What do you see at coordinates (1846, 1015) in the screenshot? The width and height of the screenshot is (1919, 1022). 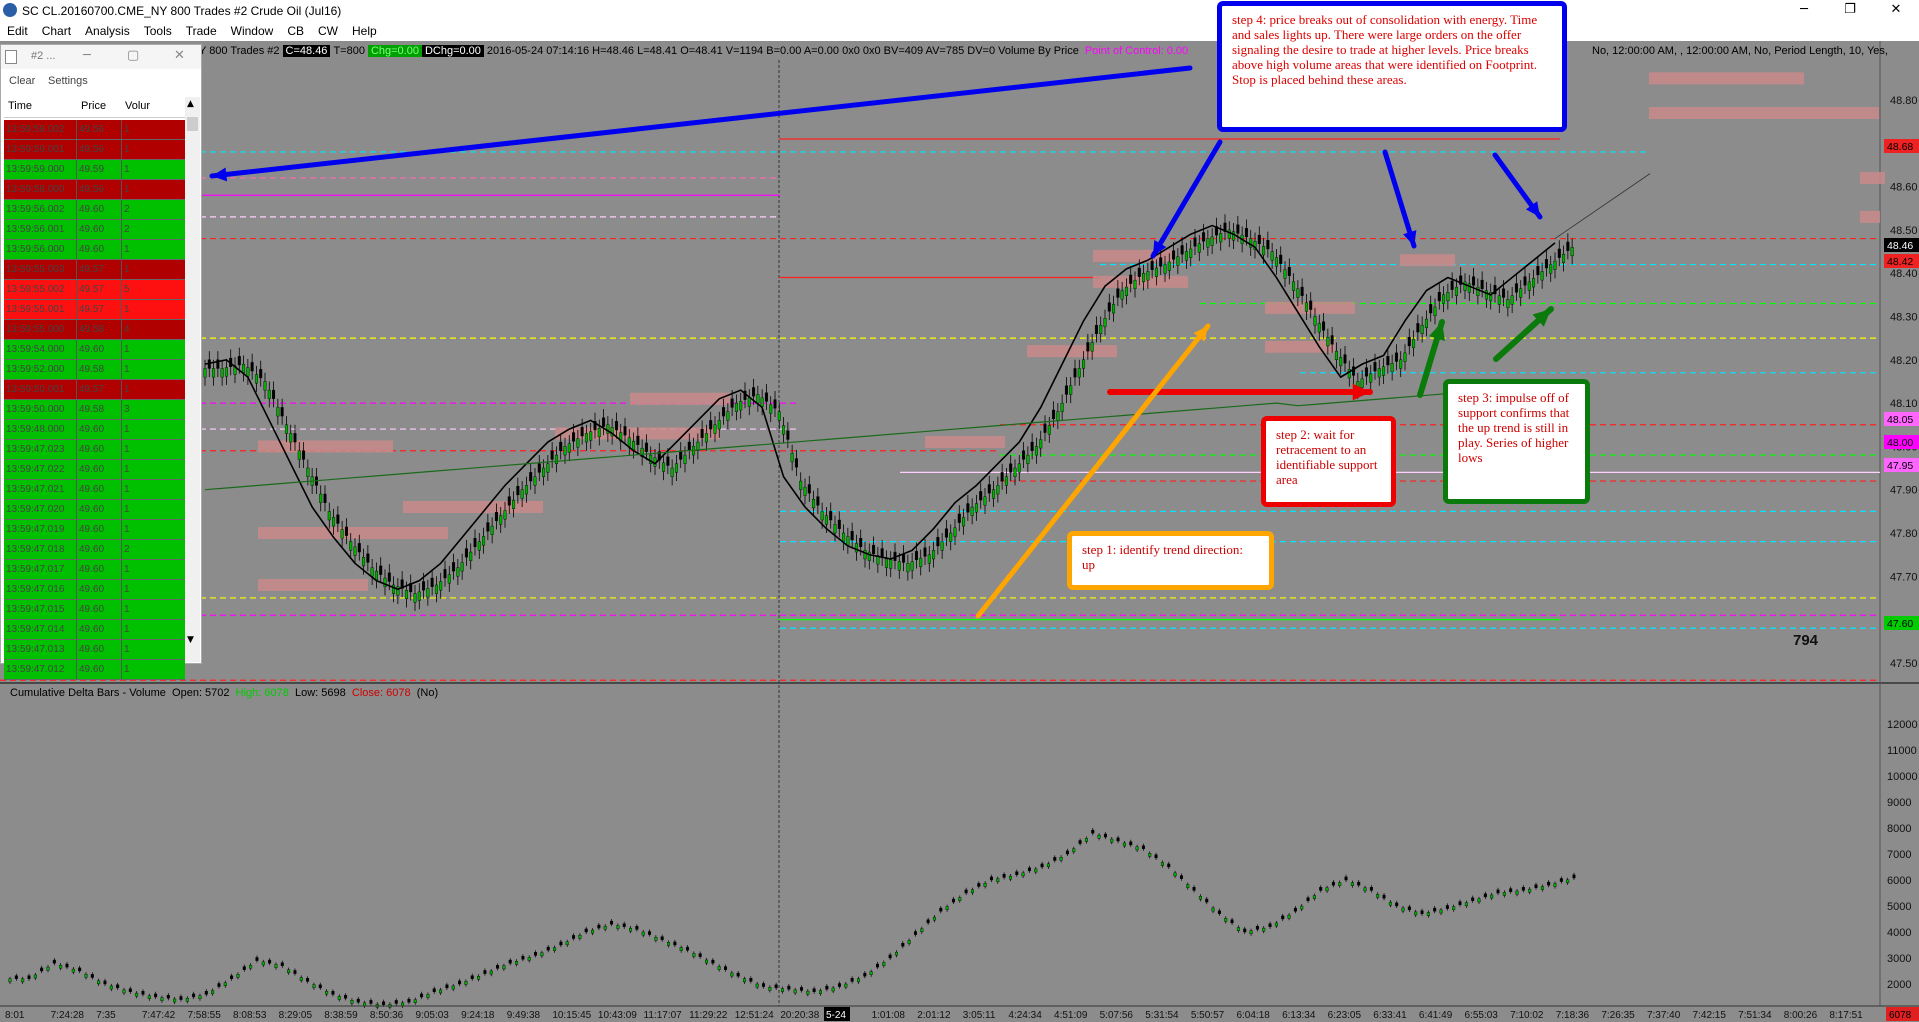 I see `time-tick-label: 8:17:51` at bounding box center [1846, 1015].